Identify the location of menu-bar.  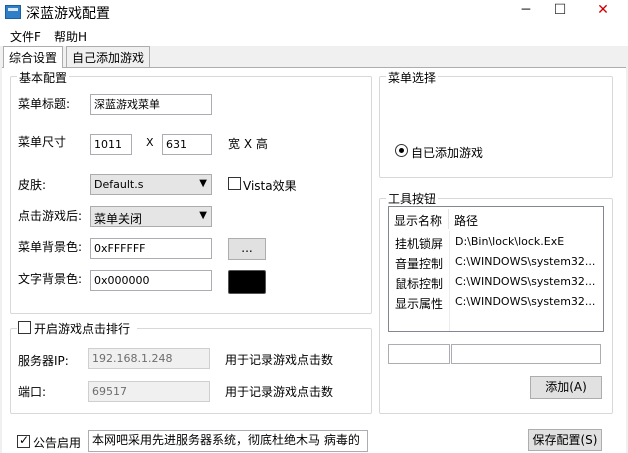
(314, 36).